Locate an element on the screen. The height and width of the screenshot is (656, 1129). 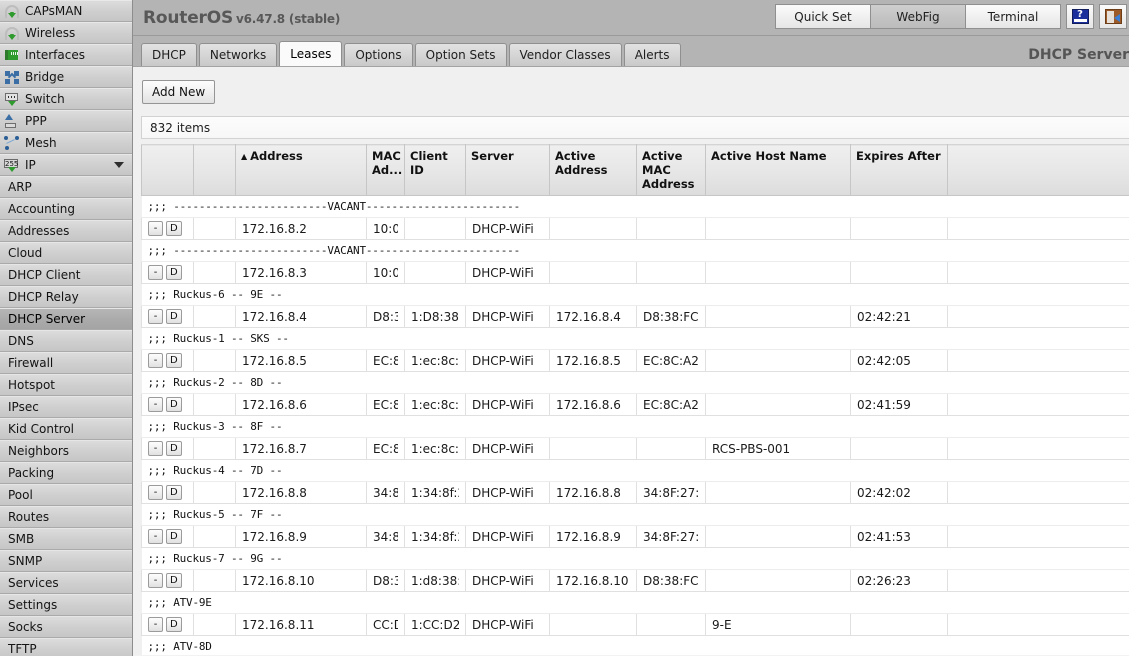
sidebar-item-dhcp-relay: DHCP Relay is located at coordinates (66, 297).